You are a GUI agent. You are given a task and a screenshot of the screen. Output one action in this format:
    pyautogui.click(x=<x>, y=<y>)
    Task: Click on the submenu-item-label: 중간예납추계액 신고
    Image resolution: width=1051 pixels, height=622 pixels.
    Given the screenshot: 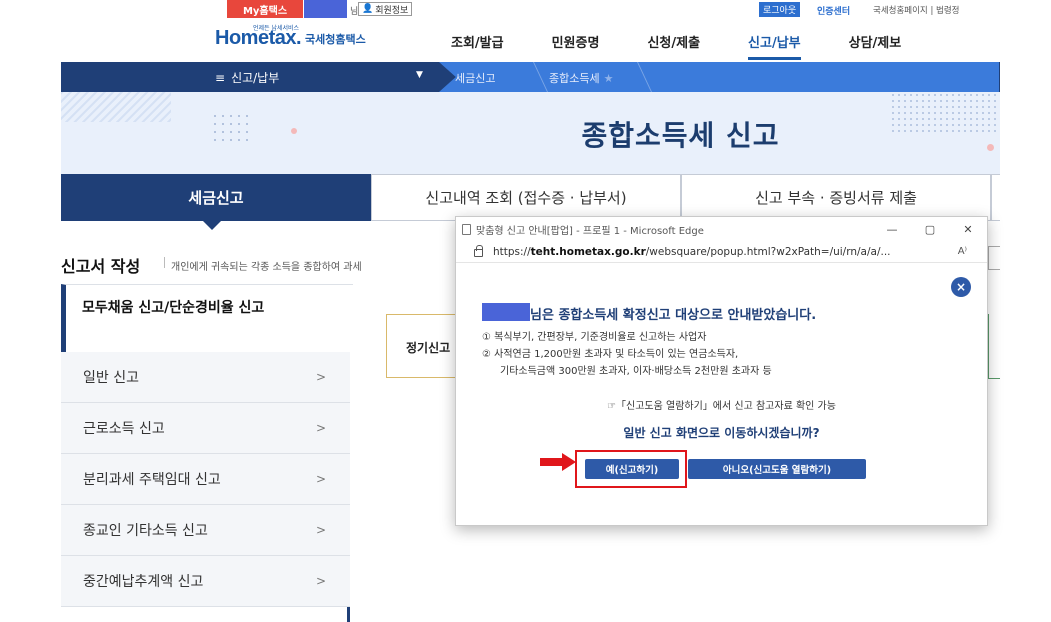 What is the action you would take?
    pyautogui.click(x=143, y=582)
    